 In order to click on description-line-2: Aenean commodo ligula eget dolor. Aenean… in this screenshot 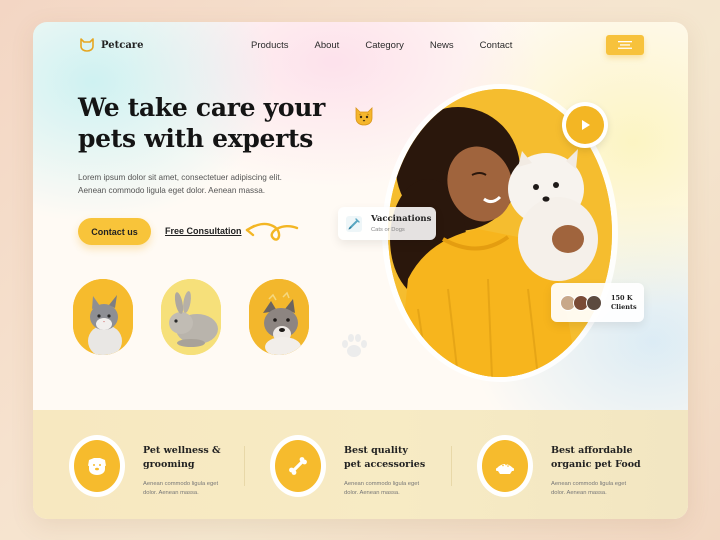, I will do `click(172, 190)`.